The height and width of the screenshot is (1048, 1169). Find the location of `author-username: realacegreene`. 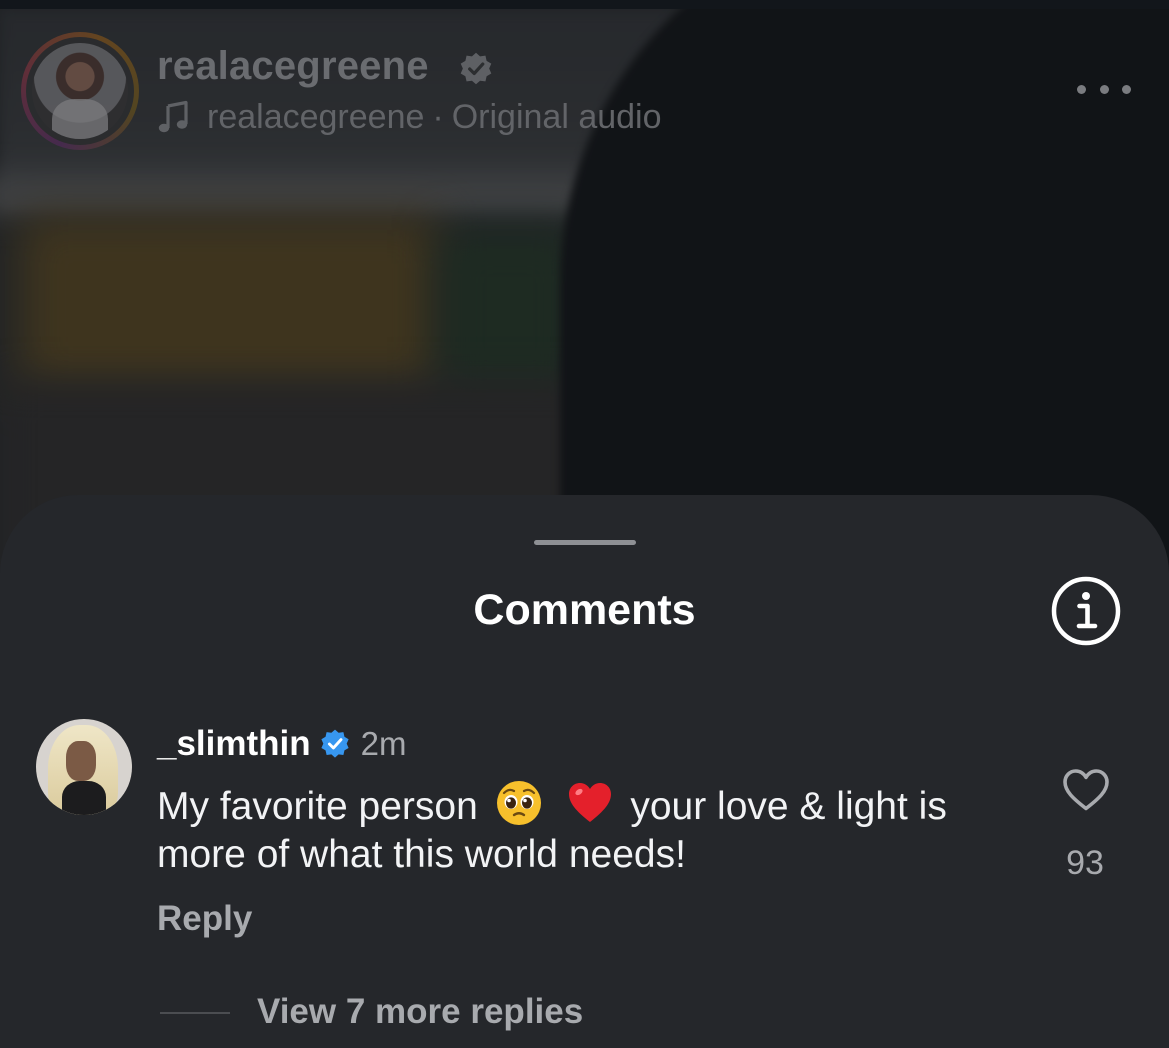

author-username: realacegreene is located at coordinates (293, 66).